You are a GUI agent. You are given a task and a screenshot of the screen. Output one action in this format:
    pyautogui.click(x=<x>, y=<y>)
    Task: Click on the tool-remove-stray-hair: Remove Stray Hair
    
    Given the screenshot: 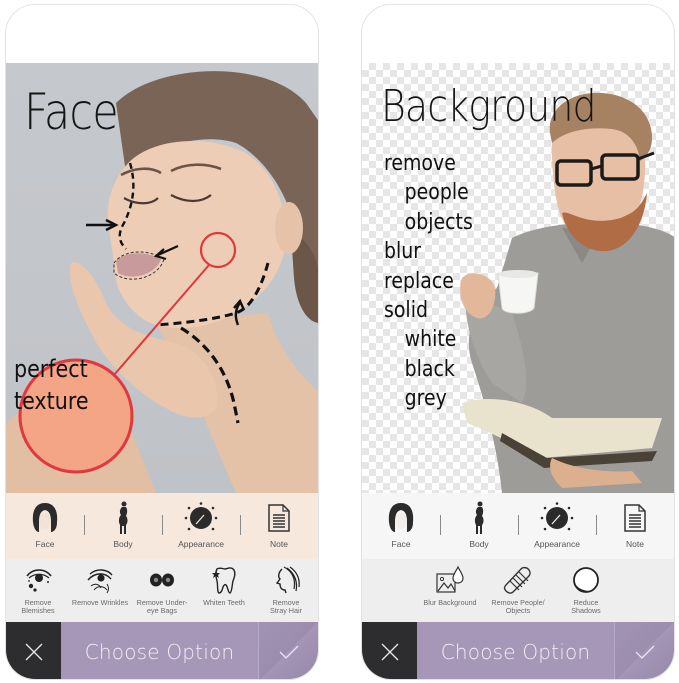 What is the action you would take?
    pyautogui.click(x=286, y=587)
    